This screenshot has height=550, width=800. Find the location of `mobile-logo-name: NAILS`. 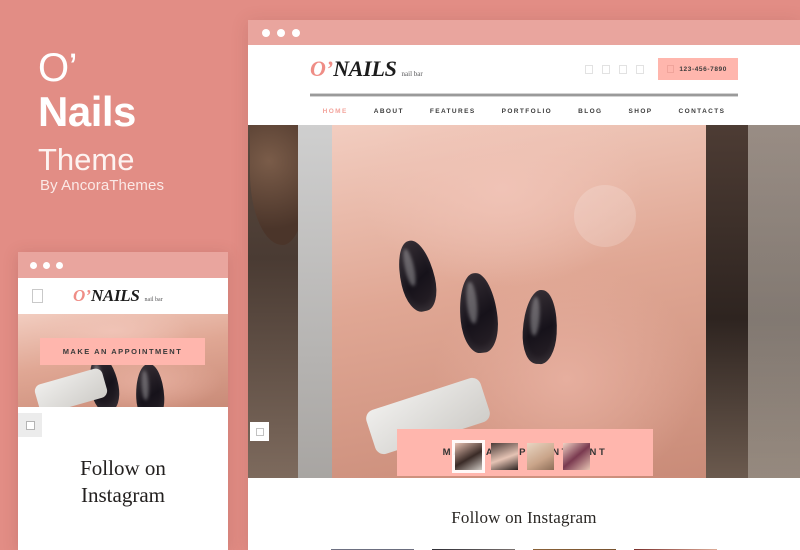

mobile-logo-name: NAILS is located at coordinates (115, 295).